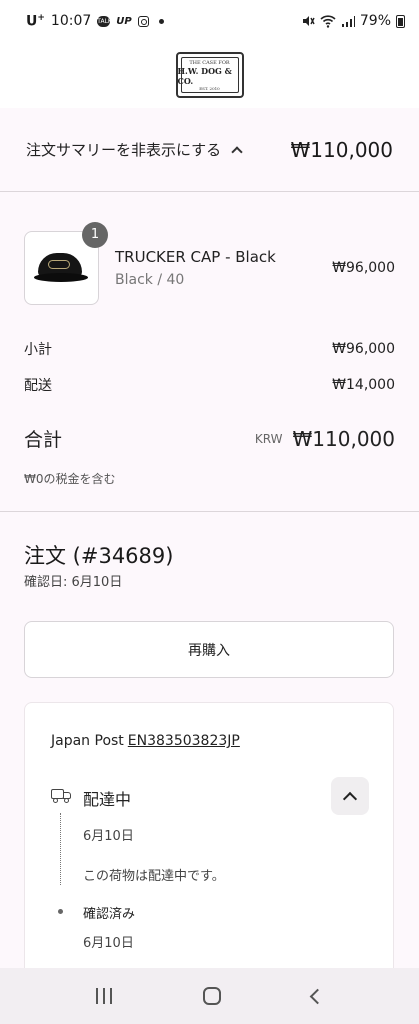 The height and width of the screenshot is (1024, 419). I want to click on total-label: 合計, so click(43, 440).